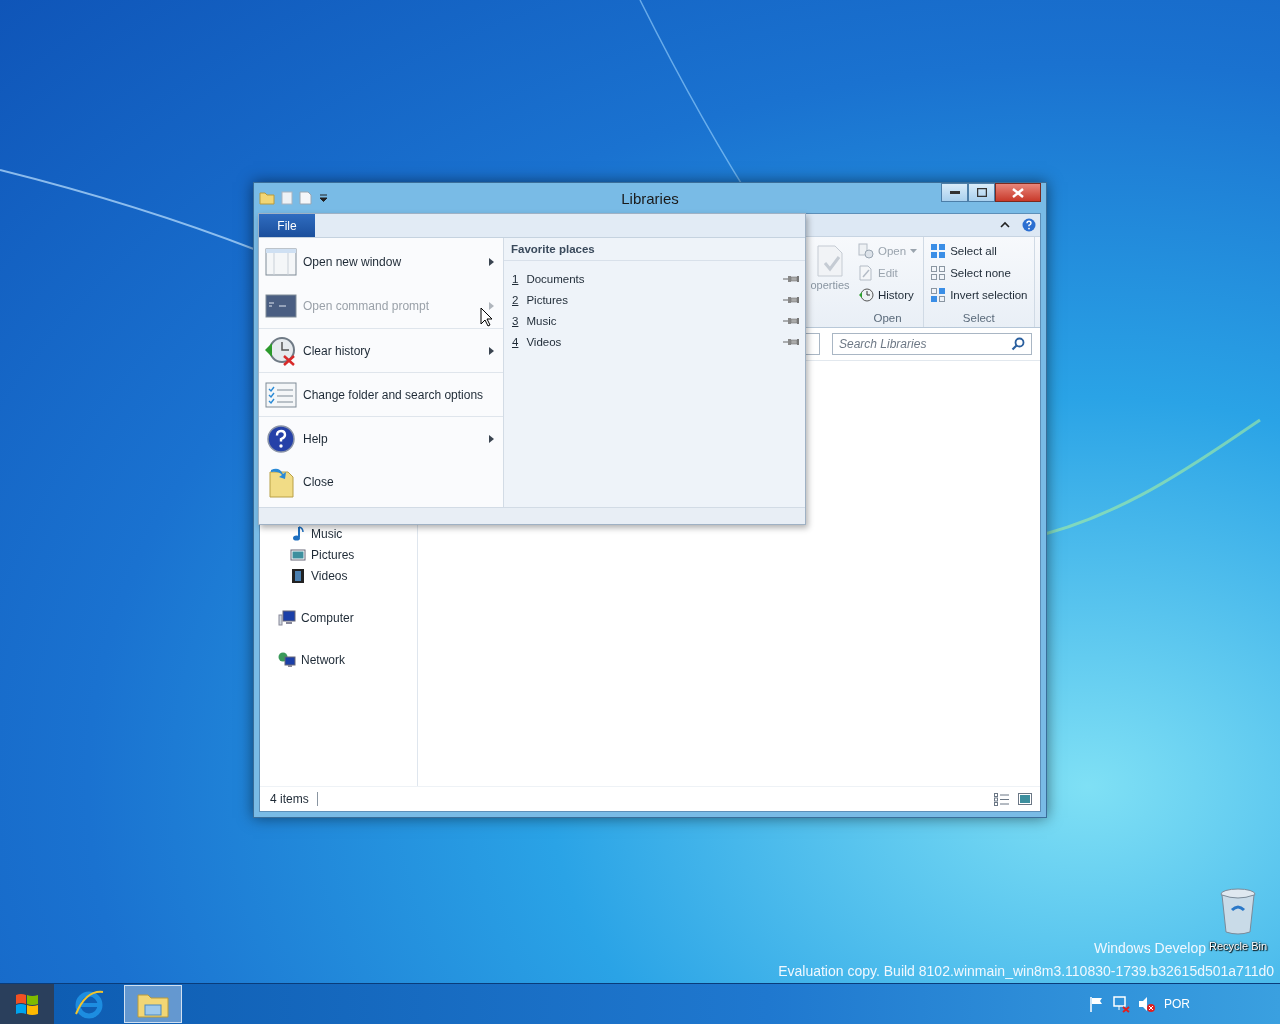 This screenshot has width=1280, height=1024. Describe the element at coordinates (1005, 225) in the screenshot. I see `collapse-ribbon-icon` at that location.